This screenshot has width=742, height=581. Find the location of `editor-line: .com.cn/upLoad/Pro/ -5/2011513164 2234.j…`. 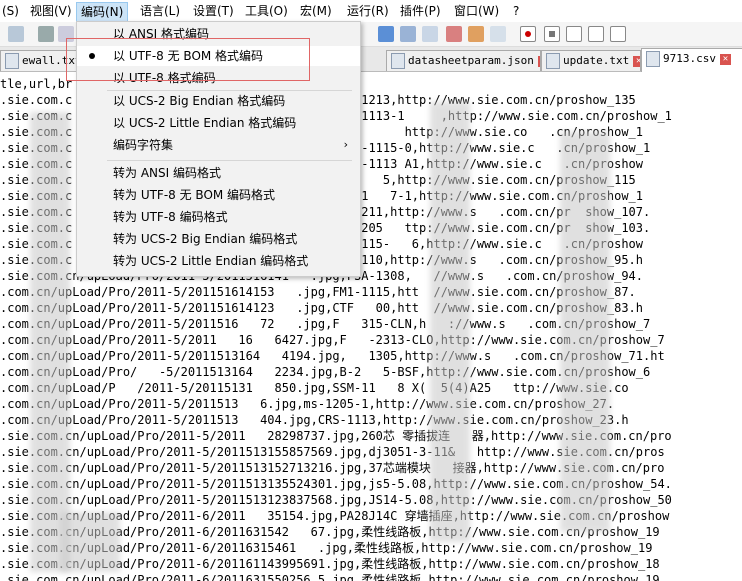

editor-line: .com.cn/upLoad/Pro/ -5/2011513164 2234.j… is located at coordinates (325, 372).